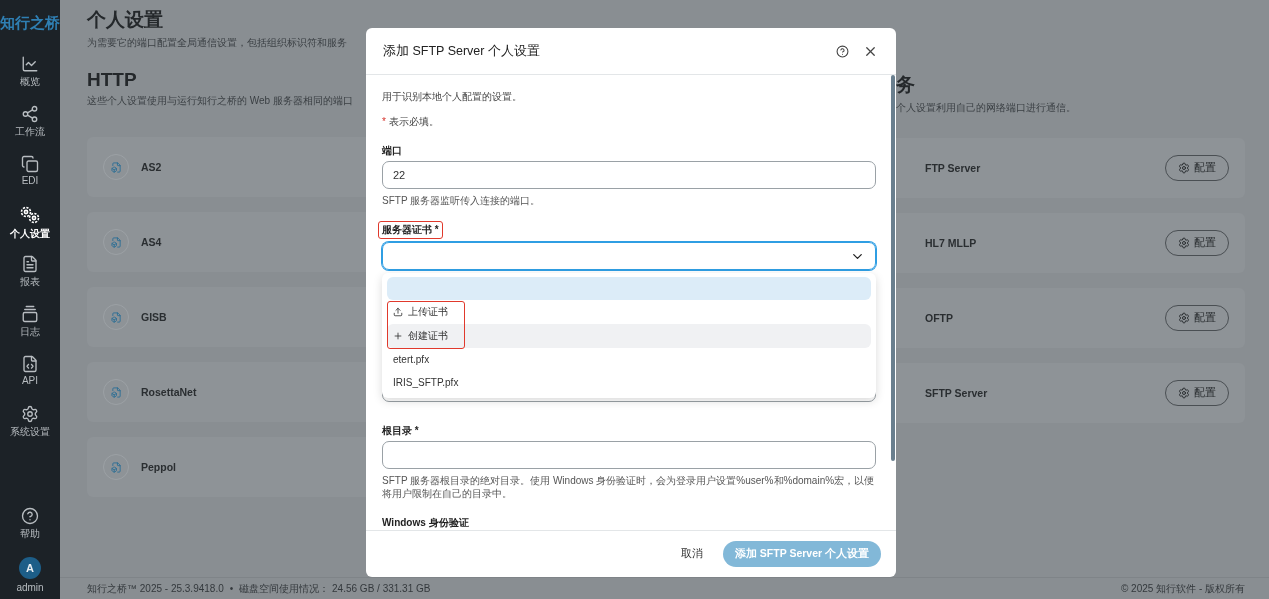 The height and width of the screenshot is (599, 1269). I want to click on card-title: GISB, so click(154, 317).